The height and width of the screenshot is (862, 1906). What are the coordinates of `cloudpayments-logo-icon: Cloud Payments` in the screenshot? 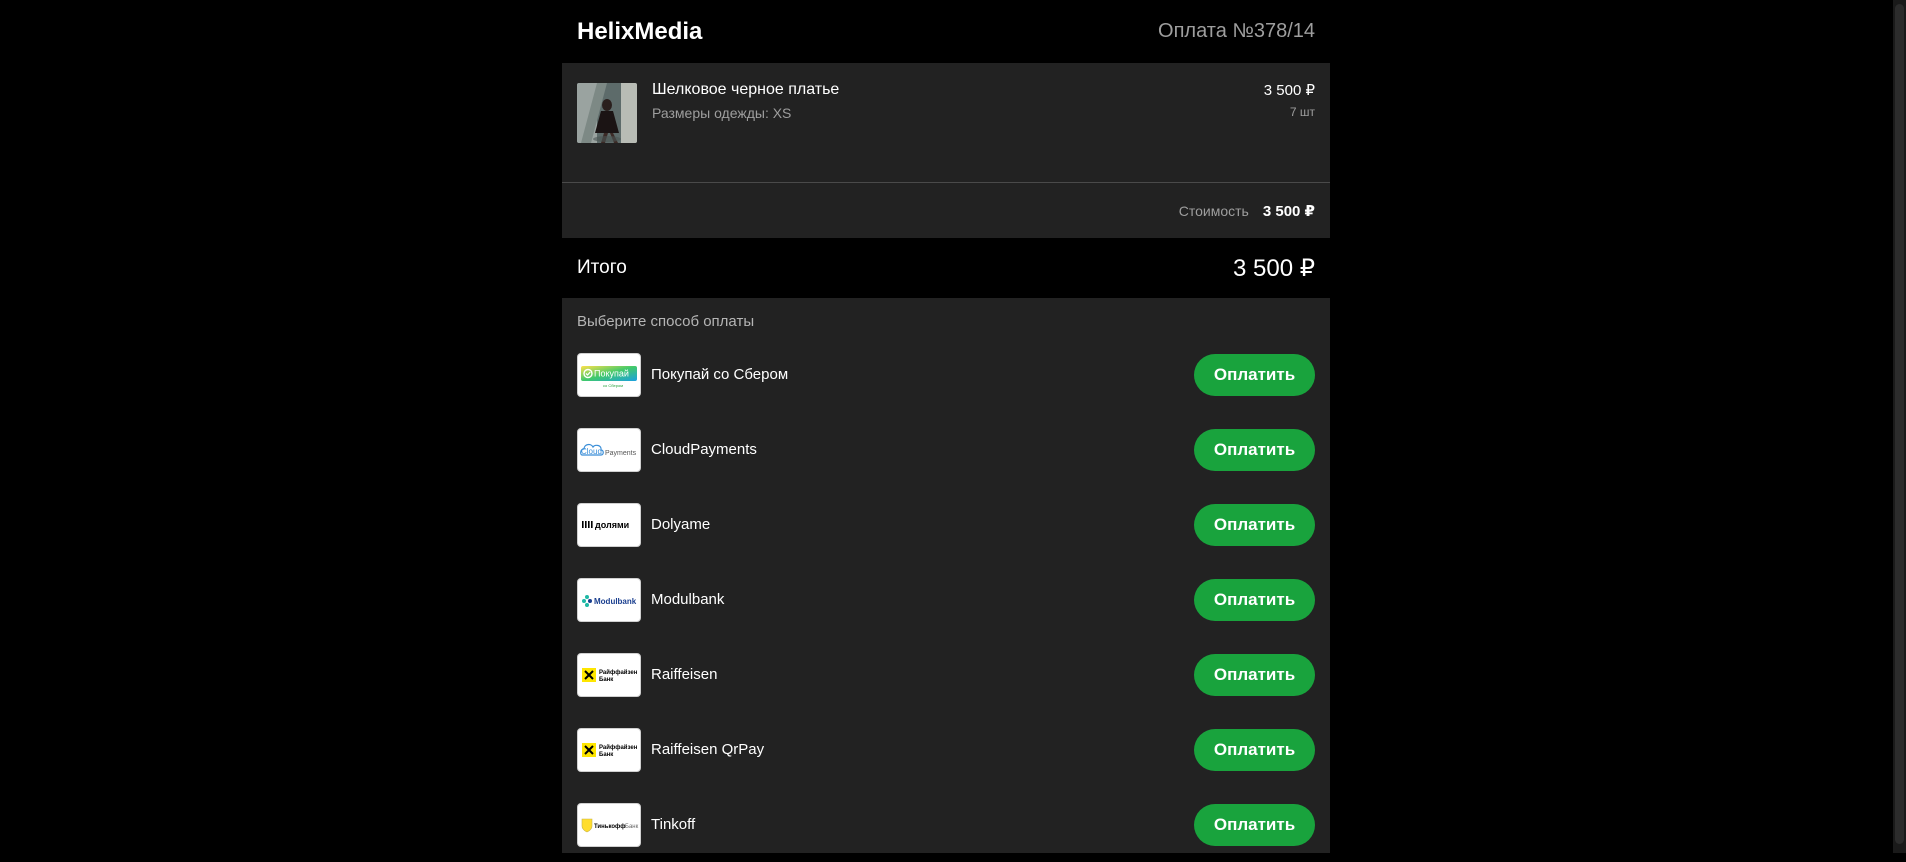 It's located at (609, 449).